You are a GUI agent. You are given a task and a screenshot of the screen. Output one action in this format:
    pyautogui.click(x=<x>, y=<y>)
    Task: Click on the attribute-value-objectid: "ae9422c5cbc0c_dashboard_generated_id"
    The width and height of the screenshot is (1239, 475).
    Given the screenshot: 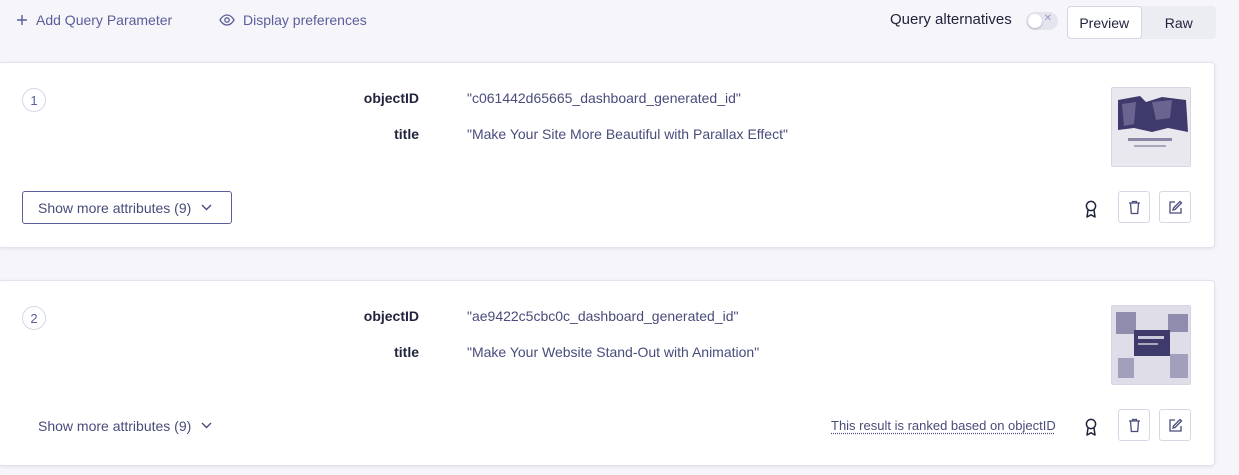 What is the action you would take?
    pyautogui.click(x=603, y=316)
    